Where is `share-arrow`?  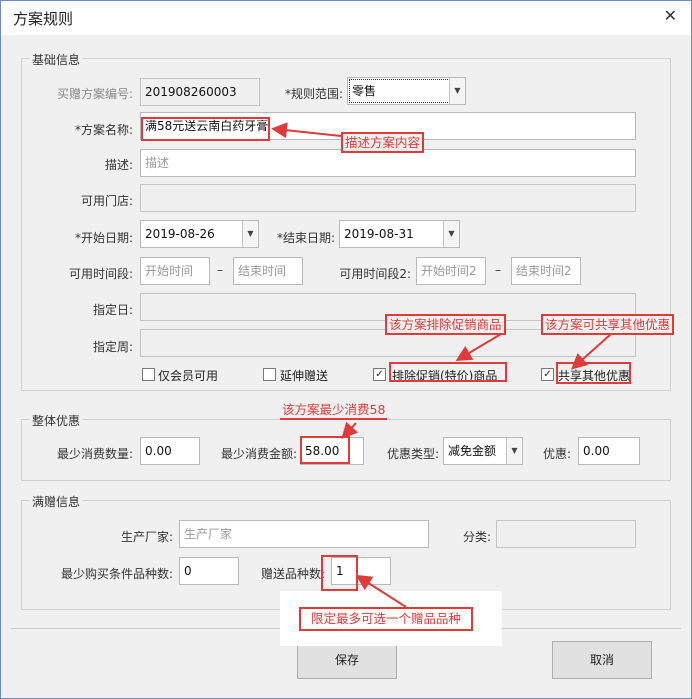
share-arrow is located at coordinates (591, 351).